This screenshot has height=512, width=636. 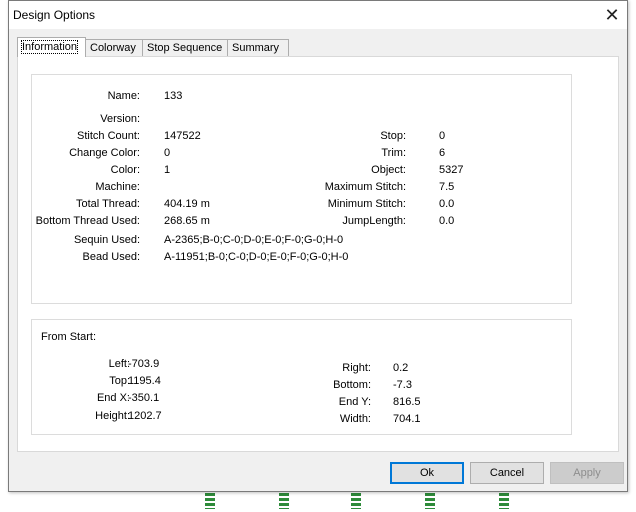 I want to click on from-start-label: Width:, so click(x=355, y=419).